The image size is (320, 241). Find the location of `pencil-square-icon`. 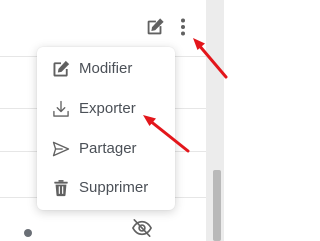

pencil-square-icon is located at coordinates (155, 26).